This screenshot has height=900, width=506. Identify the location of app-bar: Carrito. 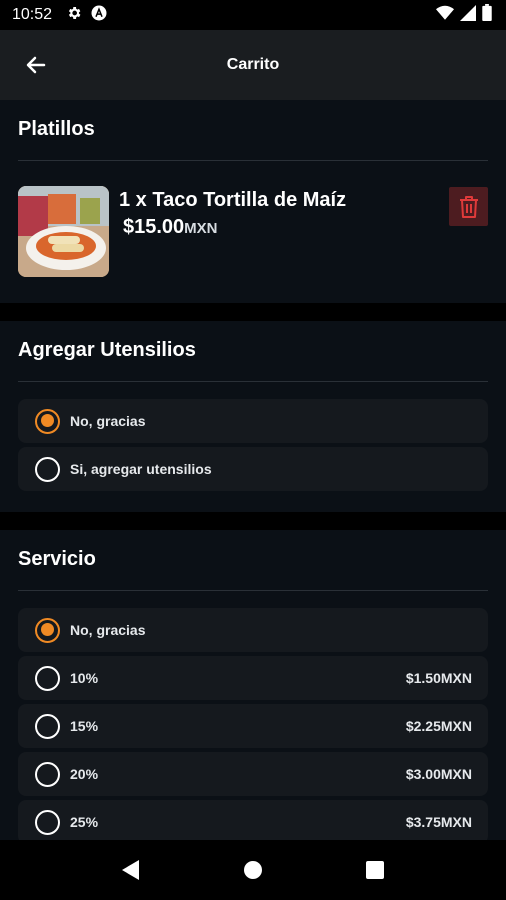
(253, 65).